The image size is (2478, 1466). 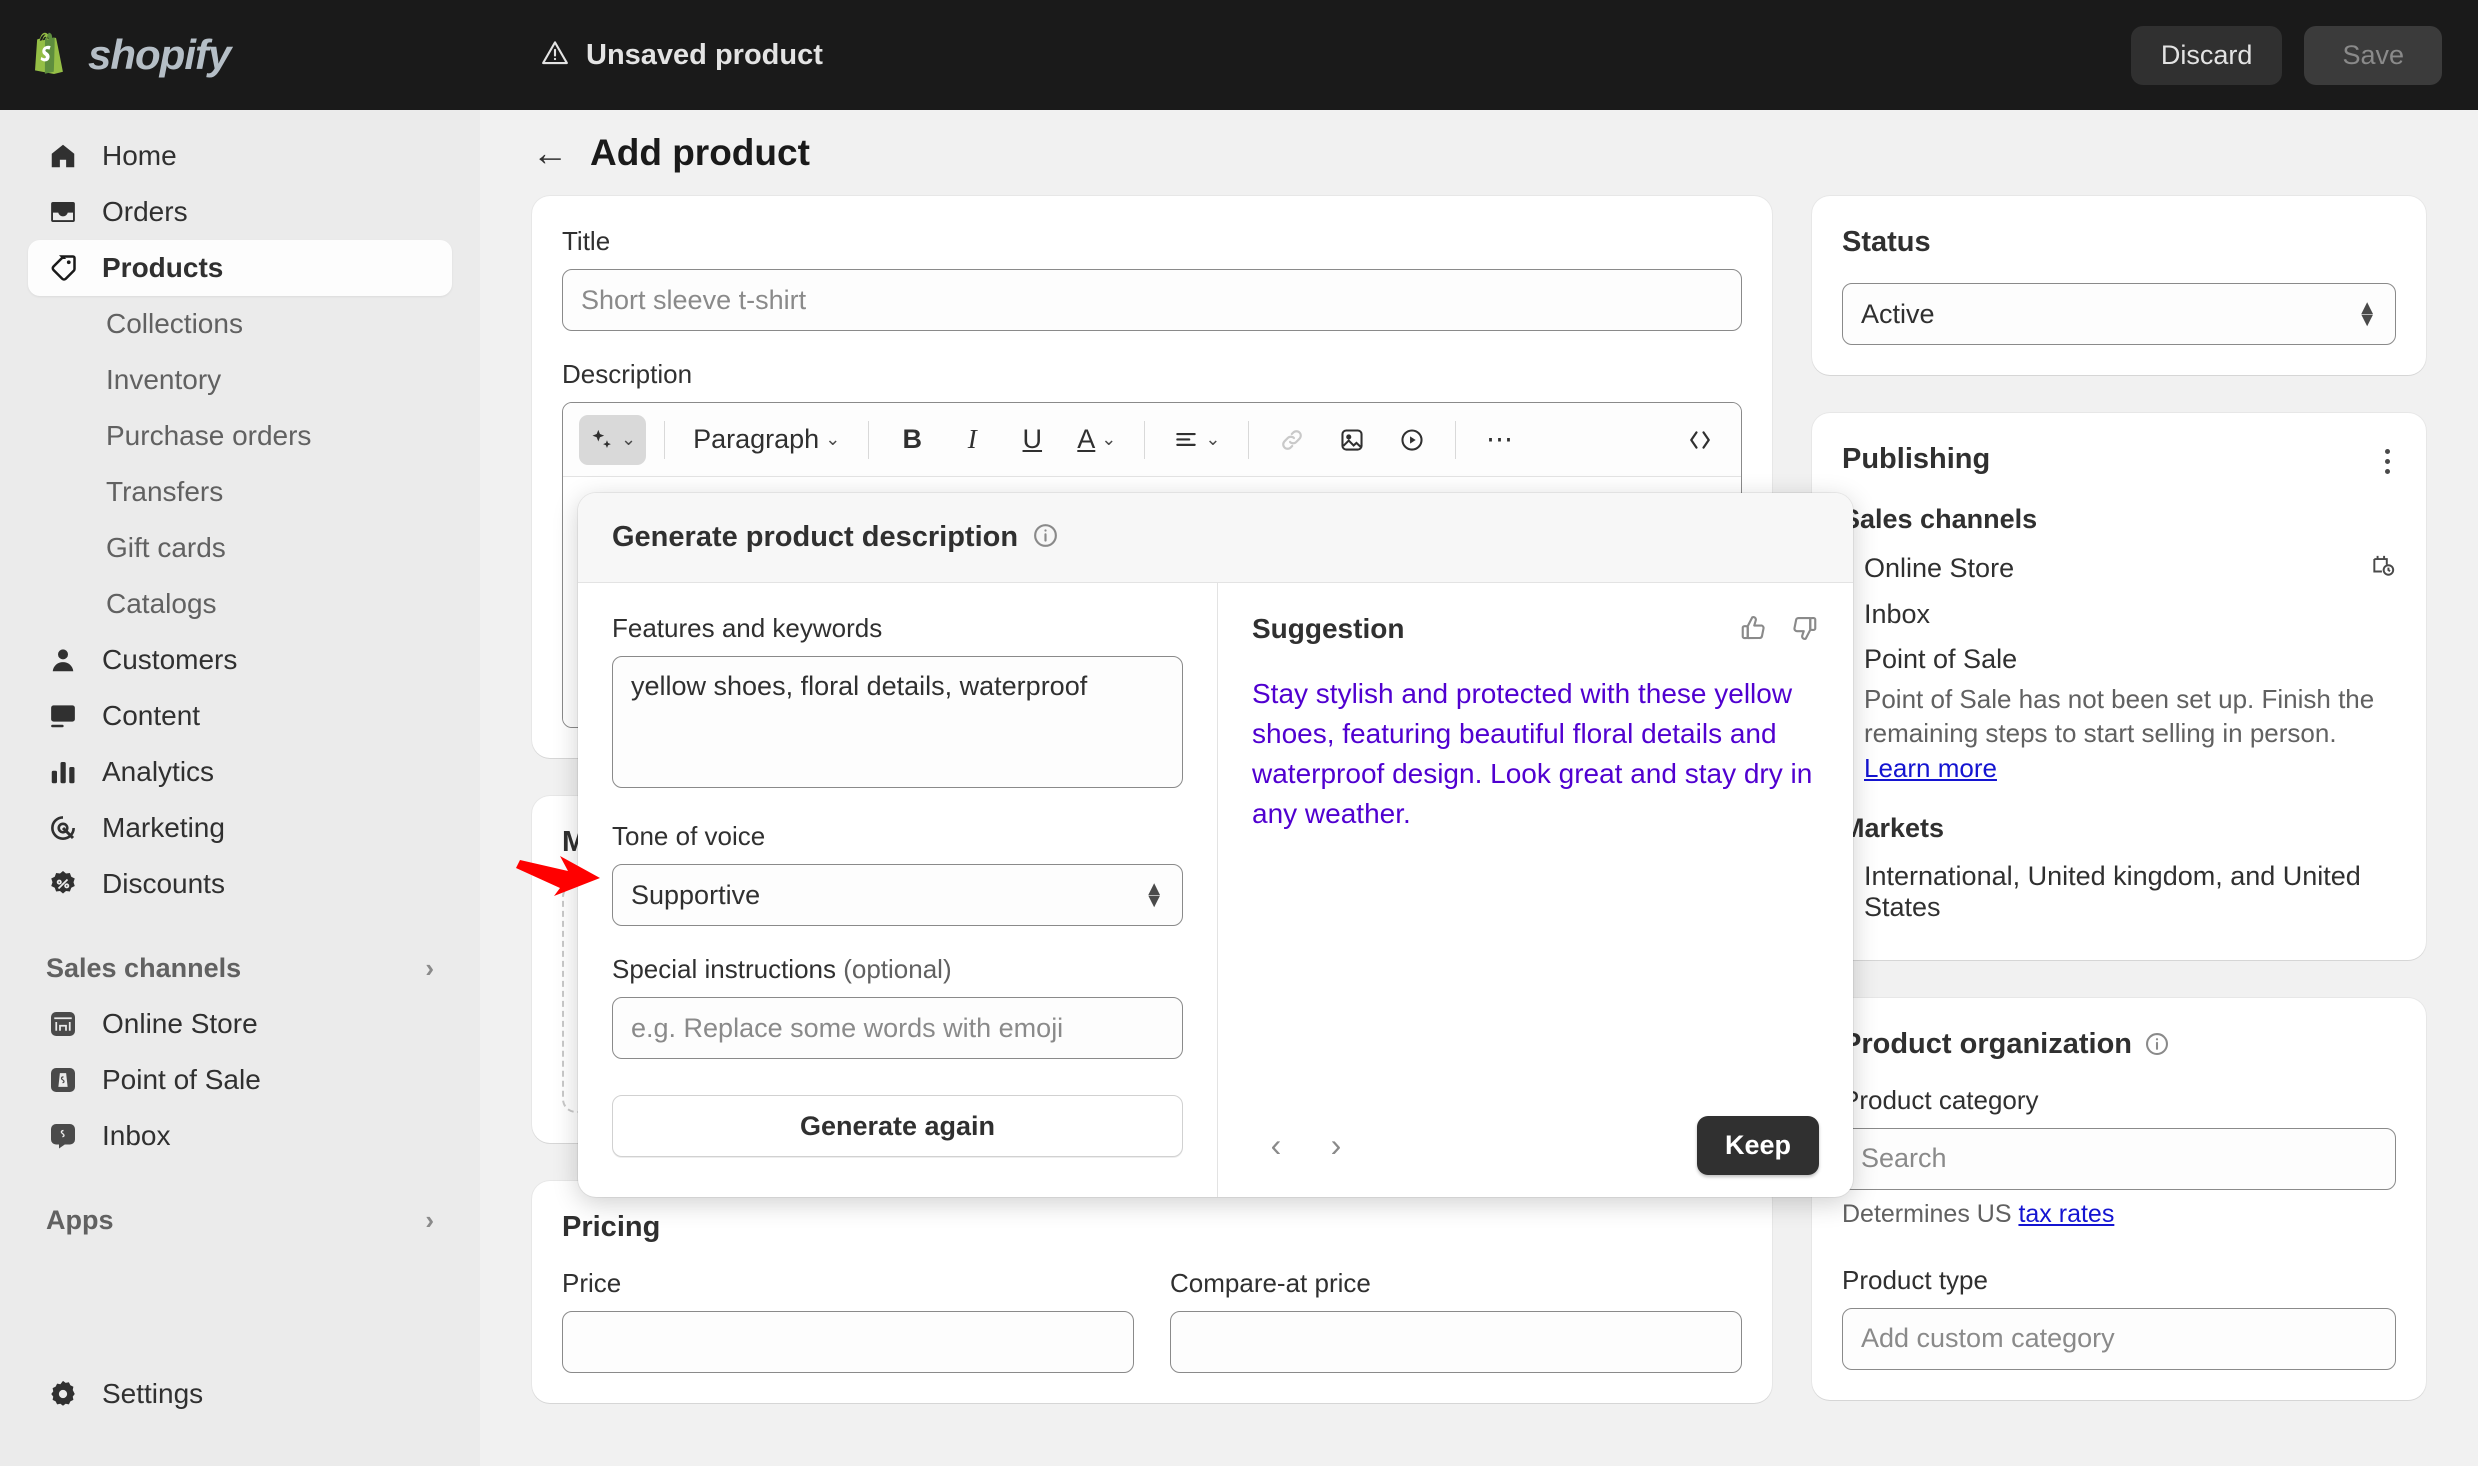 I want to click on product-type-input, so click(x=2119, y=1338).